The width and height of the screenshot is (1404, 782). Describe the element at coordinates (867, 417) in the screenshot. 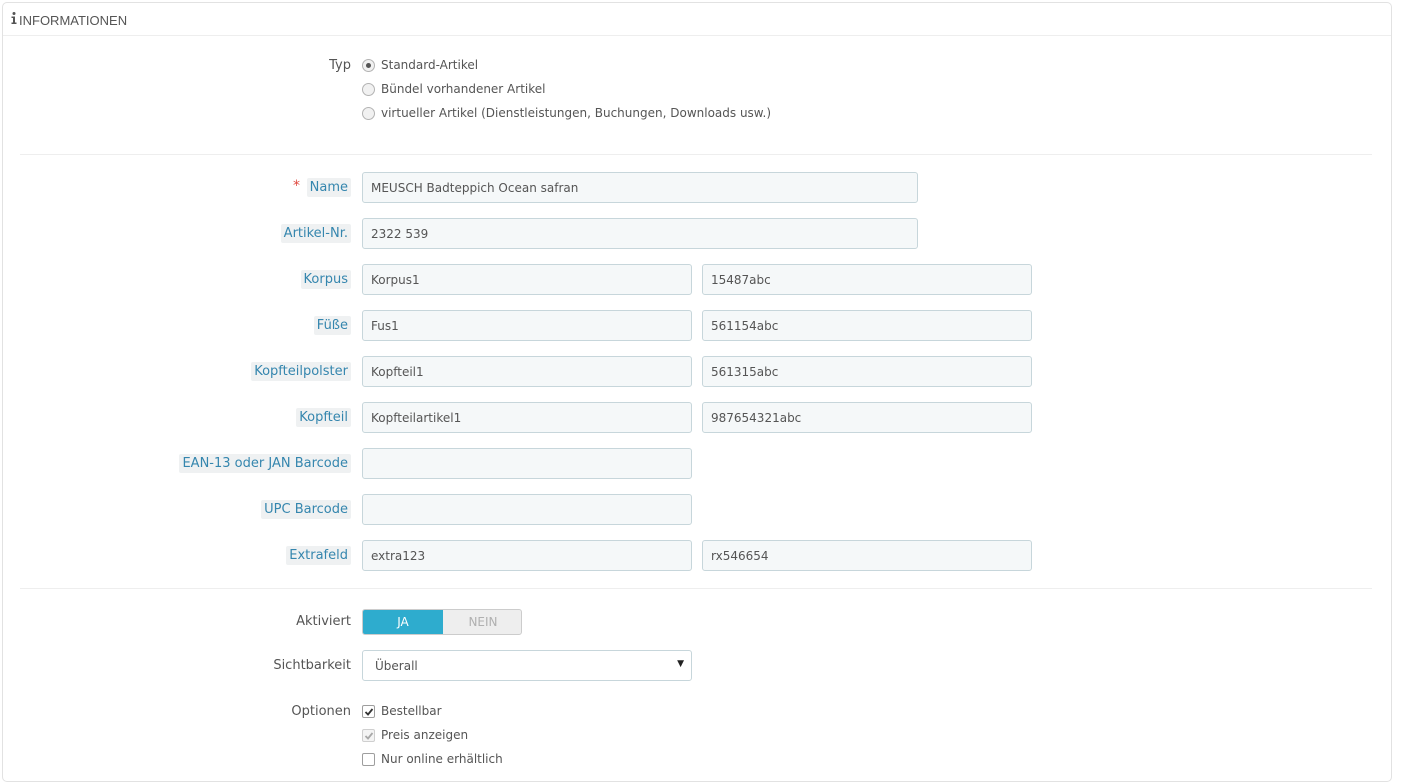

I see `kopfteil-code-input` at that location.